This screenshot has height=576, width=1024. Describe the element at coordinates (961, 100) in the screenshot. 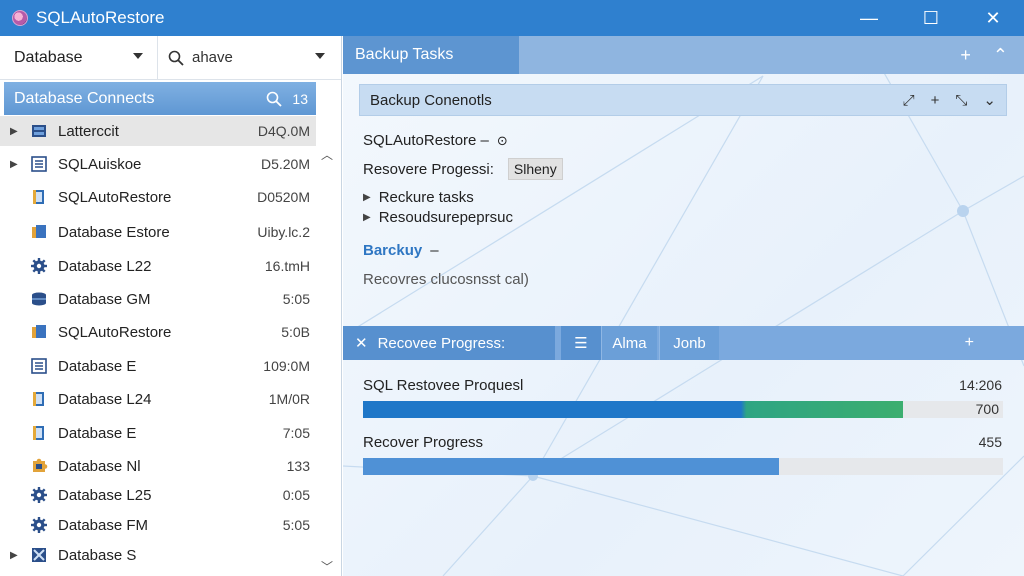

I see `collapse-icon: ⤡` at that location.